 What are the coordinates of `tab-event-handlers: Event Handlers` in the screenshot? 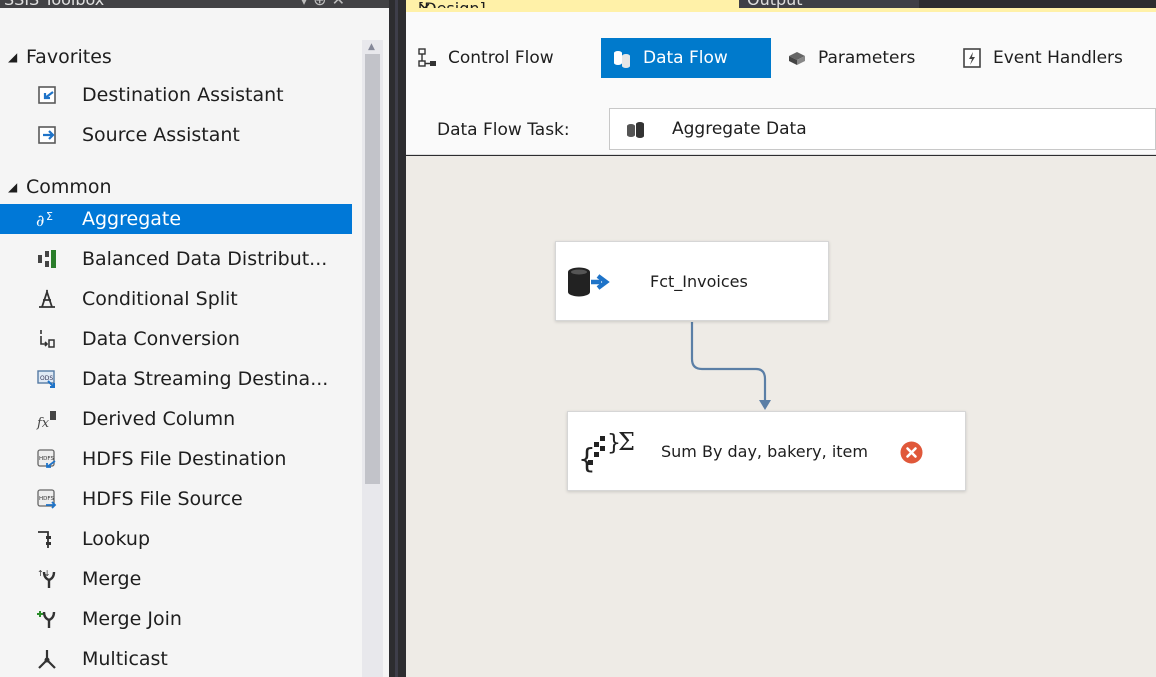 It's located at (1053, 58).